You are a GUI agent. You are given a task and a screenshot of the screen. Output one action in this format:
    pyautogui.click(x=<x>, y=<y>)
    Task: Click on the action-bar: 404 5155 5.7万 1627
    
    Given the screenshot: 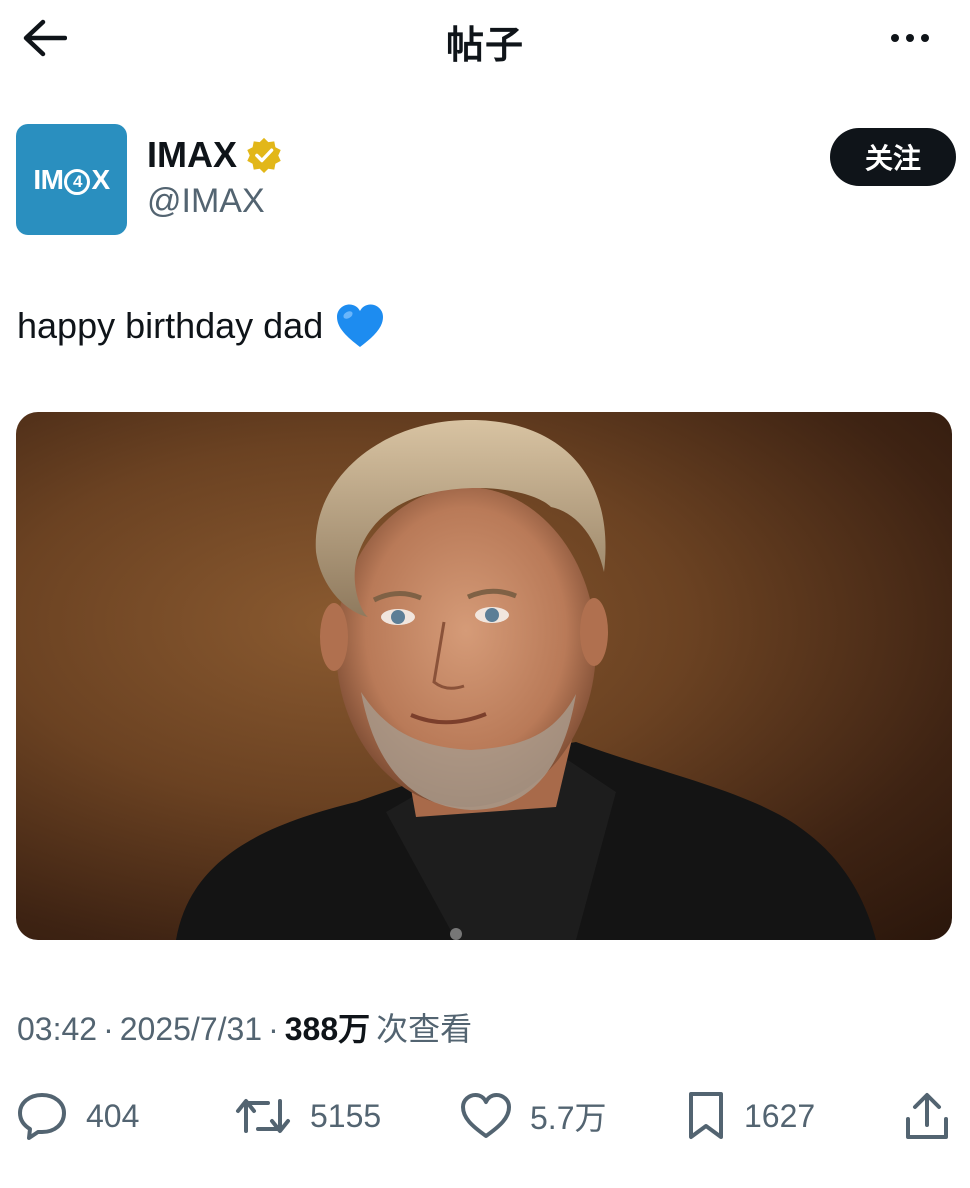 What is the action you would take?
    pyautogui.click(x=486, y=1116)
    